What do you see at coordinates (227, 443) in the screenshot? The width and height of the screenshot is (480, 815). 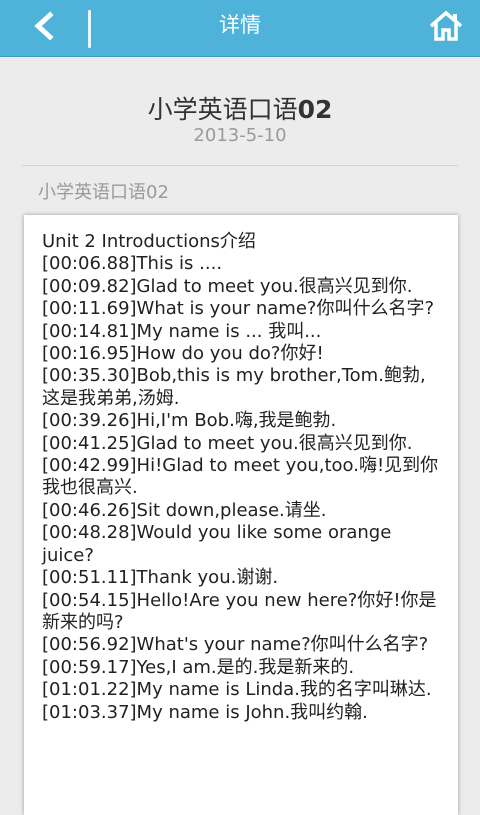 I see `transcript-line: [00:41.25]Glad to meet you.很高兴见到你.` at bounding box center [227, 443].